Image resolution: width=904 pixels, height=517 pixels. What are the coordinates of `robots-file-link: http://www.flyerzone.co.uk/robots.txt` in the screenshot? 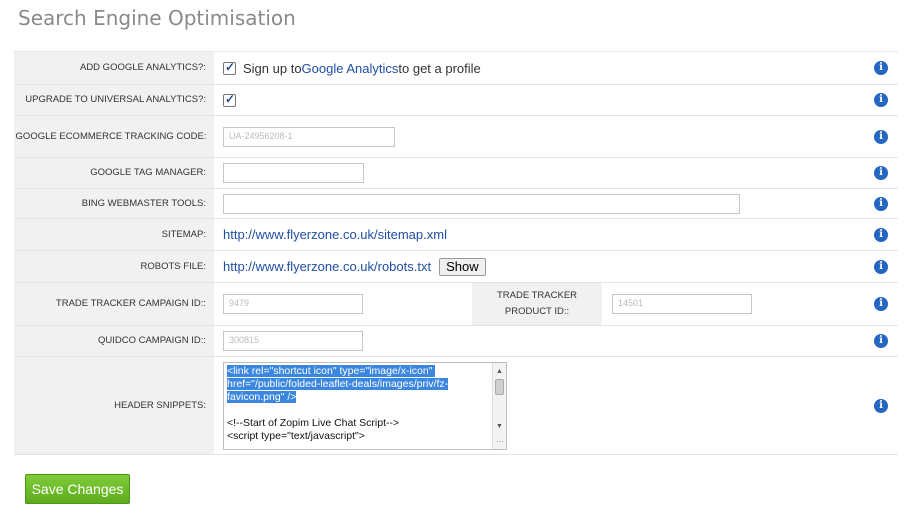 It's located at (327, 266).